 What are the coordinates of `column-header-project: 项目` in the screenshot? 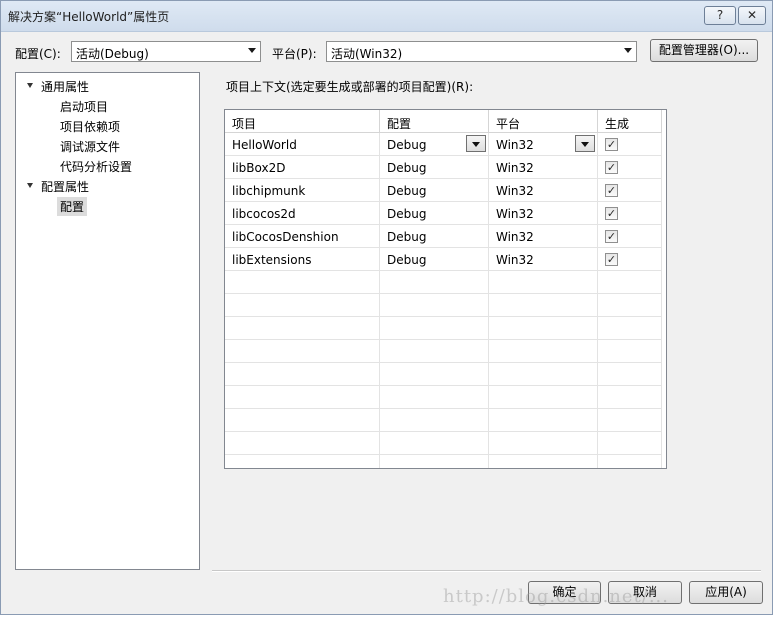 It's located at (302, 121).